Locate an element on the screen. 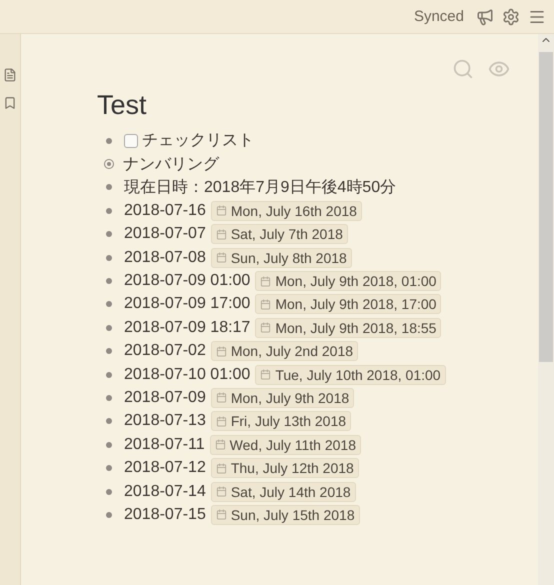  date-chip: Sat, July 7th 2018 is located at coordinates (279, 234).